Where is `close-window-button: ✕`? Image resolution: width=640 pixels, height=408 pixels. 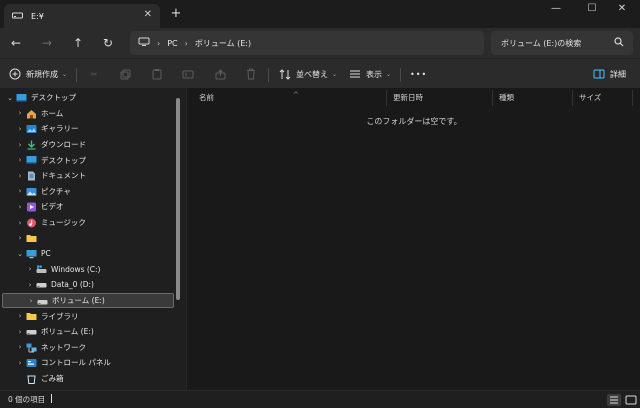 close-window-button: ✕ is located at coordinates (622, 10).